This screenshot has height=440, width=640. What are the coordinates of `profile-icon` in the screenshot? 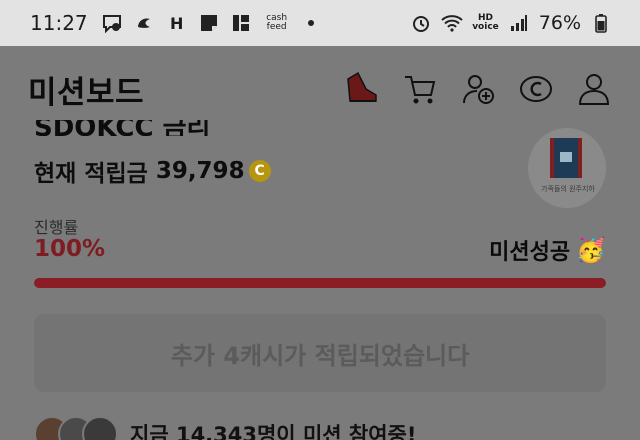 It's located at (594, 89).